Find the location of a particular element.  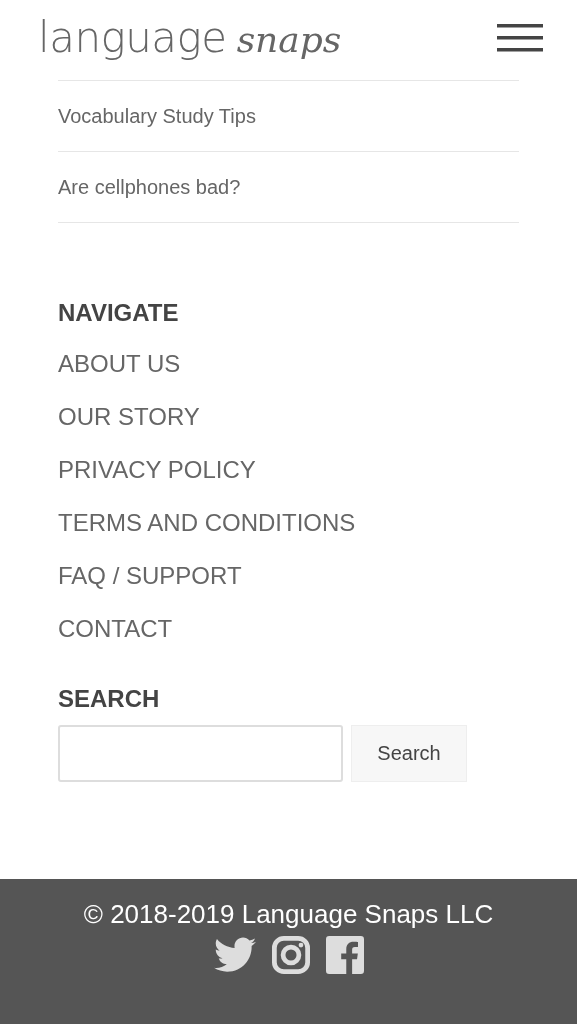

post-link: Vocabulary Study Tips is located at coordinates (157, 116).